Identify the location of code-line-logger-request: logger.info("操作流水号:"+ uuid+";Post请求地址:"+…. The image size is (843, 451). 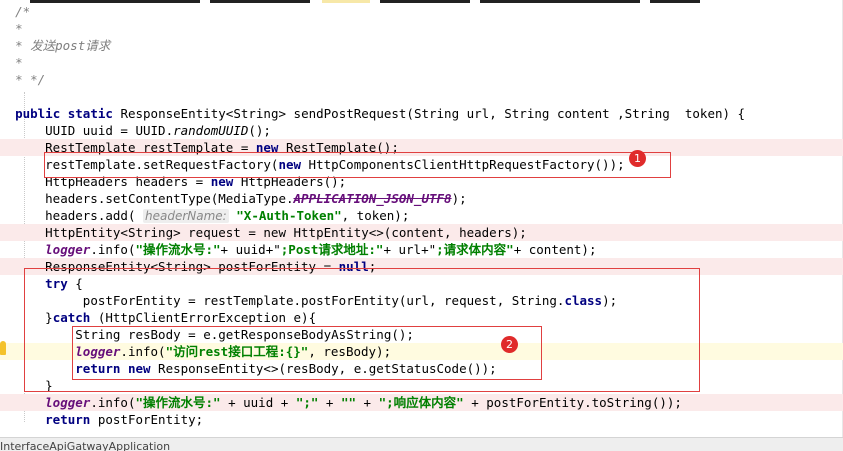
(421, 249).